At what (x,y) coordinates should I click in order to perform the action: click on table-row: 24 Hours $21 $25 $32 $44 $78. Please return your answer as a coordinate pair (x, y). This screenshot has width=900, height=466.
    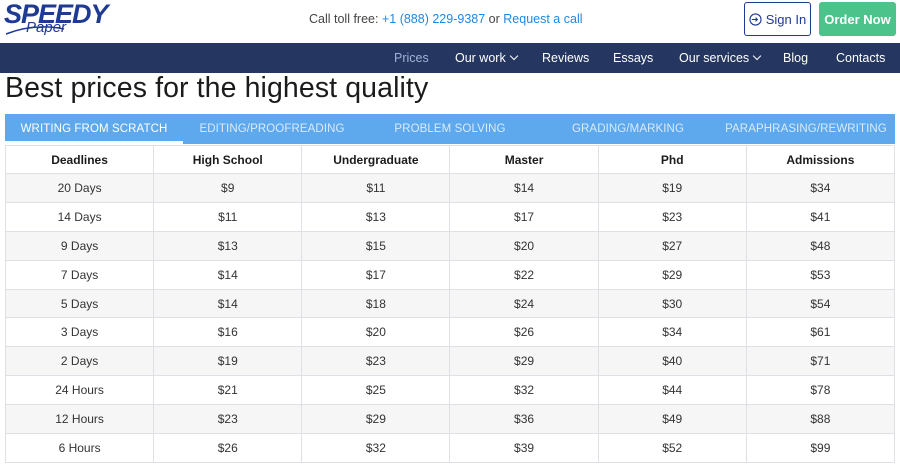
    Looking at the image, I should click on (450, 390).